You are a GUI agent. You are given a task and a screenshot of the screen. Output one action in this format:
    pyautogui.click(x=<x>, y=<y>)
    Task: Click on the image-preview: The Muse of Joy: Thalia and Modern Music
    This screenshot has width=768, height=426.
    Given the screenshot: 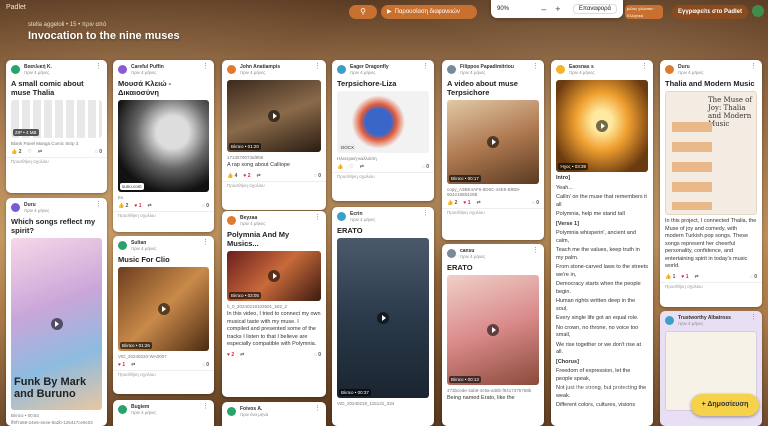 What is the action you would take?
    pyautogui.click(x=711, y=153)
    